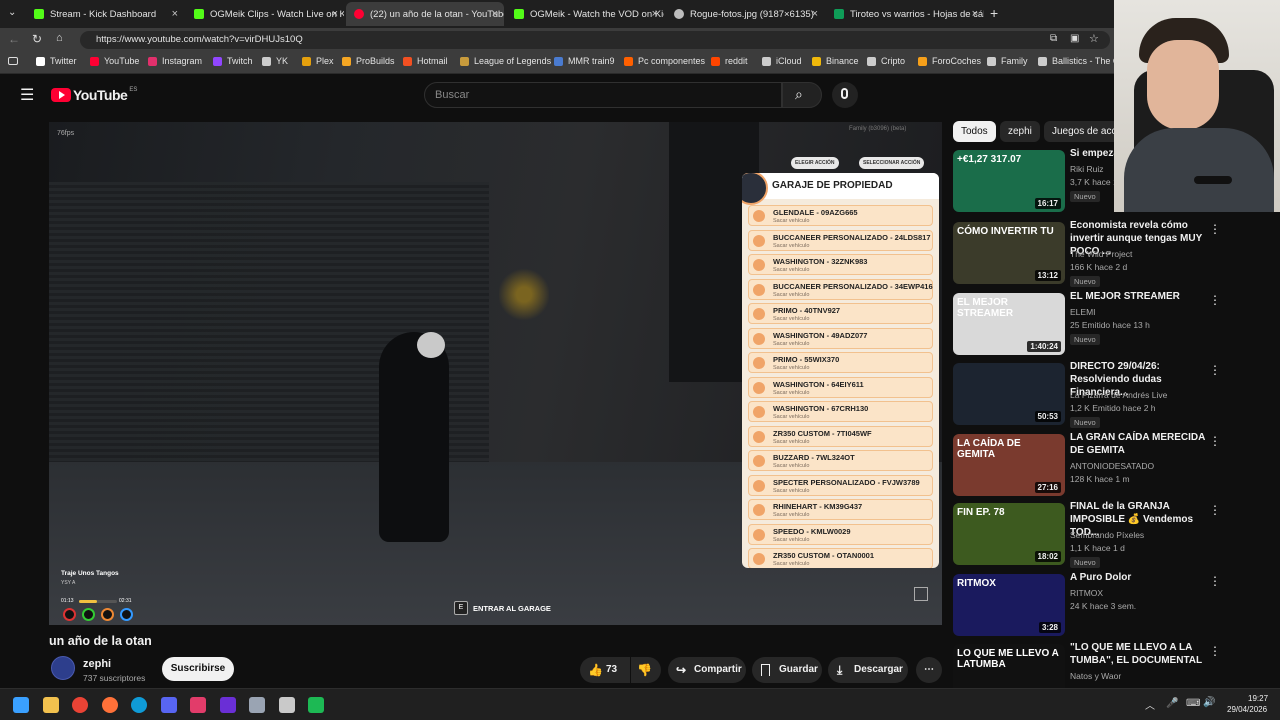 This screenshot has width=1280, height=720. What do you see at coordinates (886, 61) in the screenshot?
I see `bookmark-item: Cripto` at bounding box center [886, 61].